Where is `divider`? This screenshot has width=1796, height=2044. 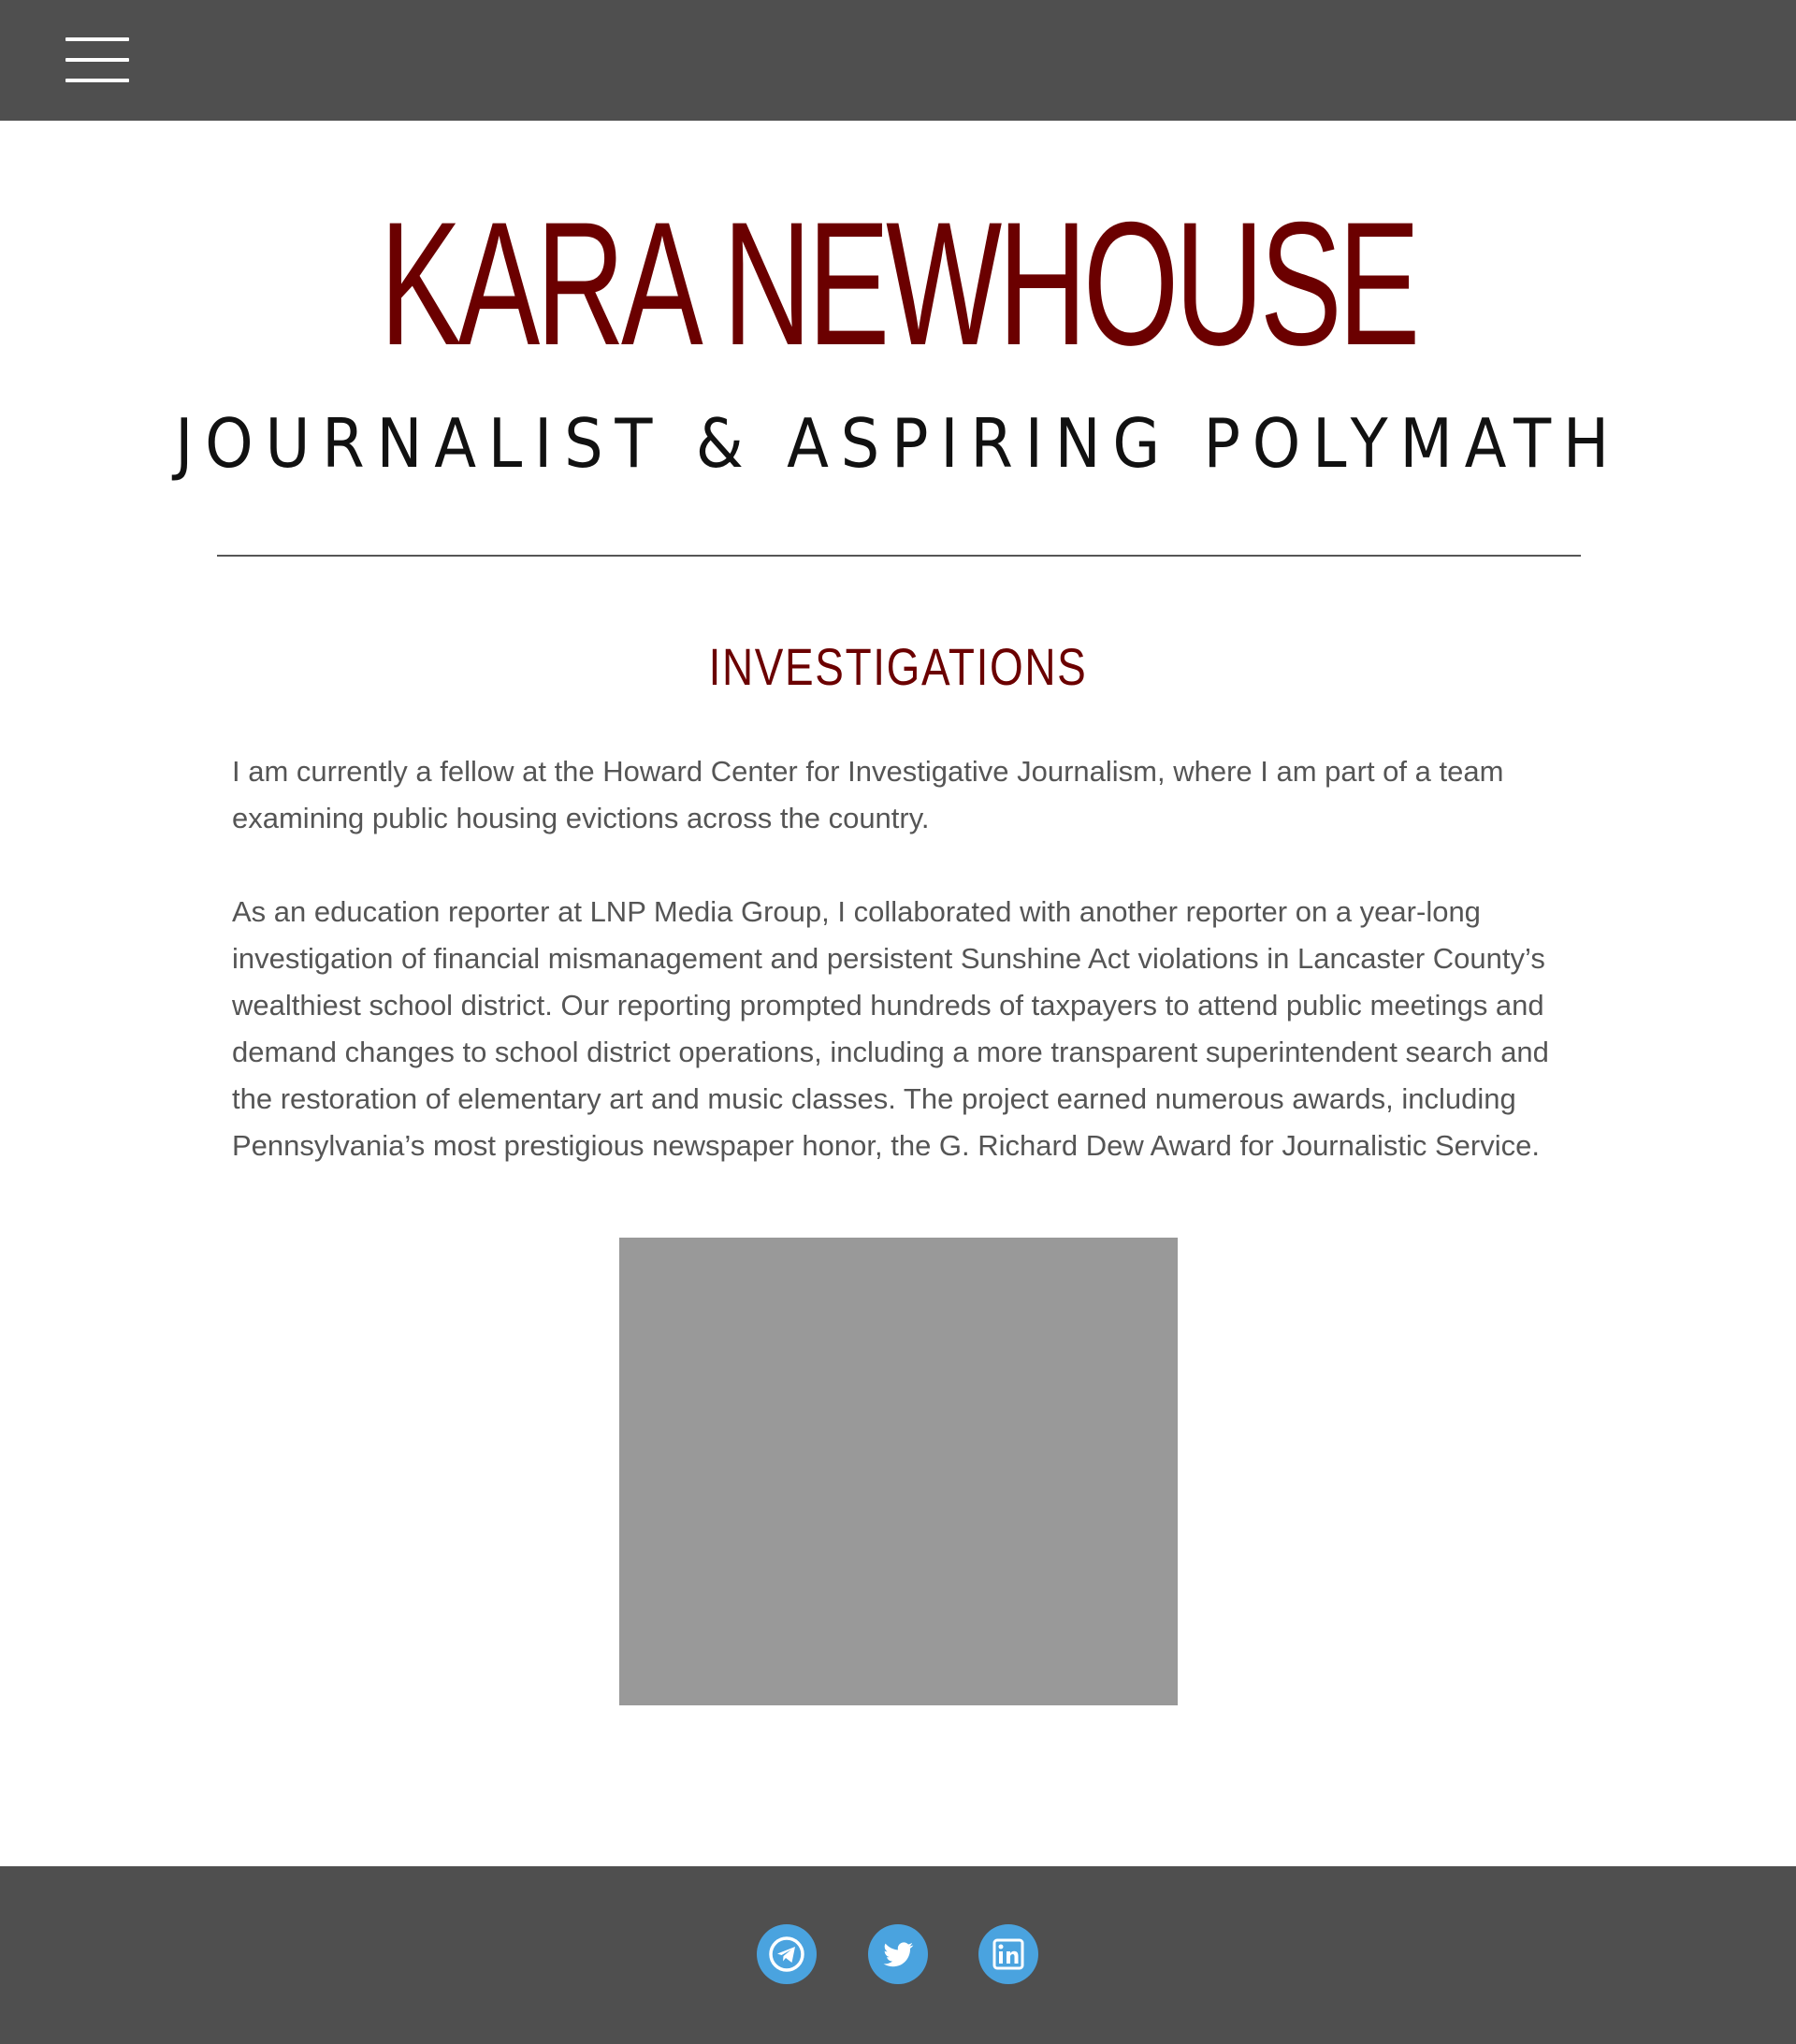 divider is located at coordinates (899, 556).